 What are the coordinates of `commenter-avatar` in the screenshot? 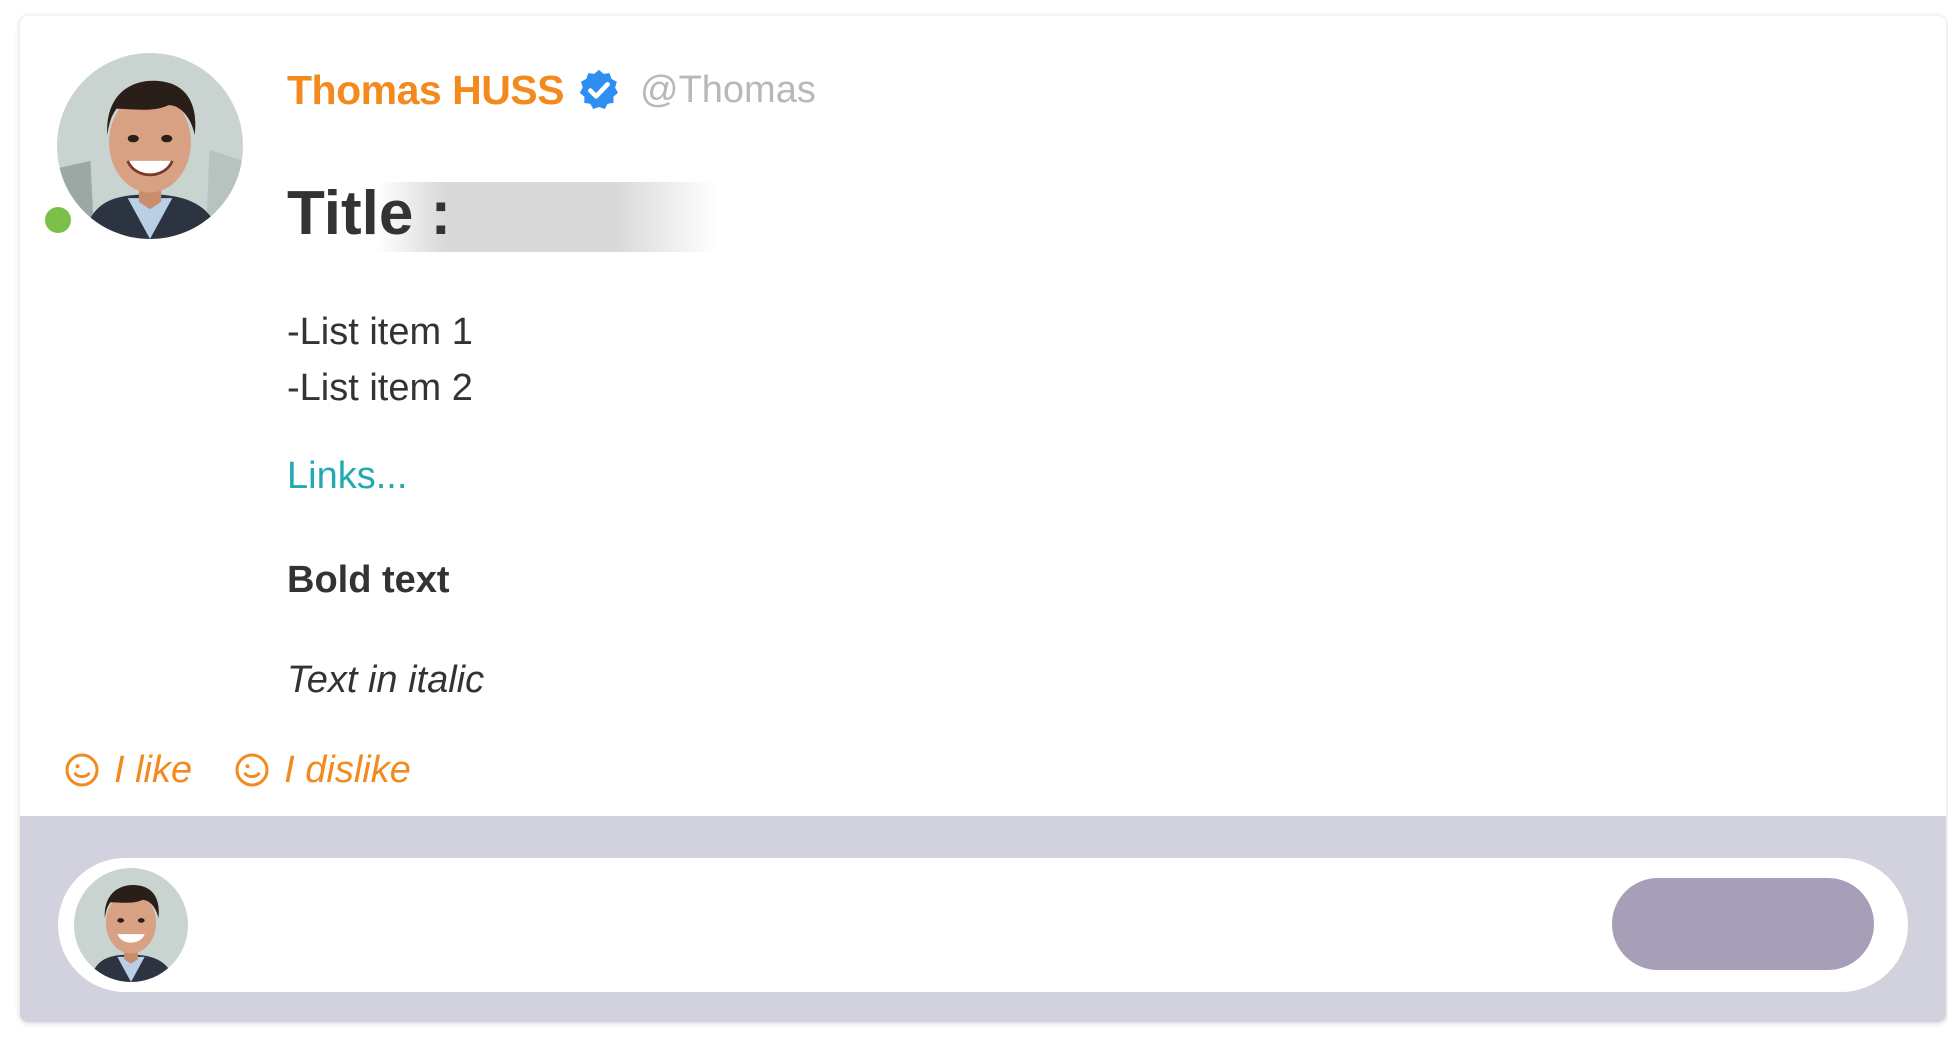 It's located at (131, 925).